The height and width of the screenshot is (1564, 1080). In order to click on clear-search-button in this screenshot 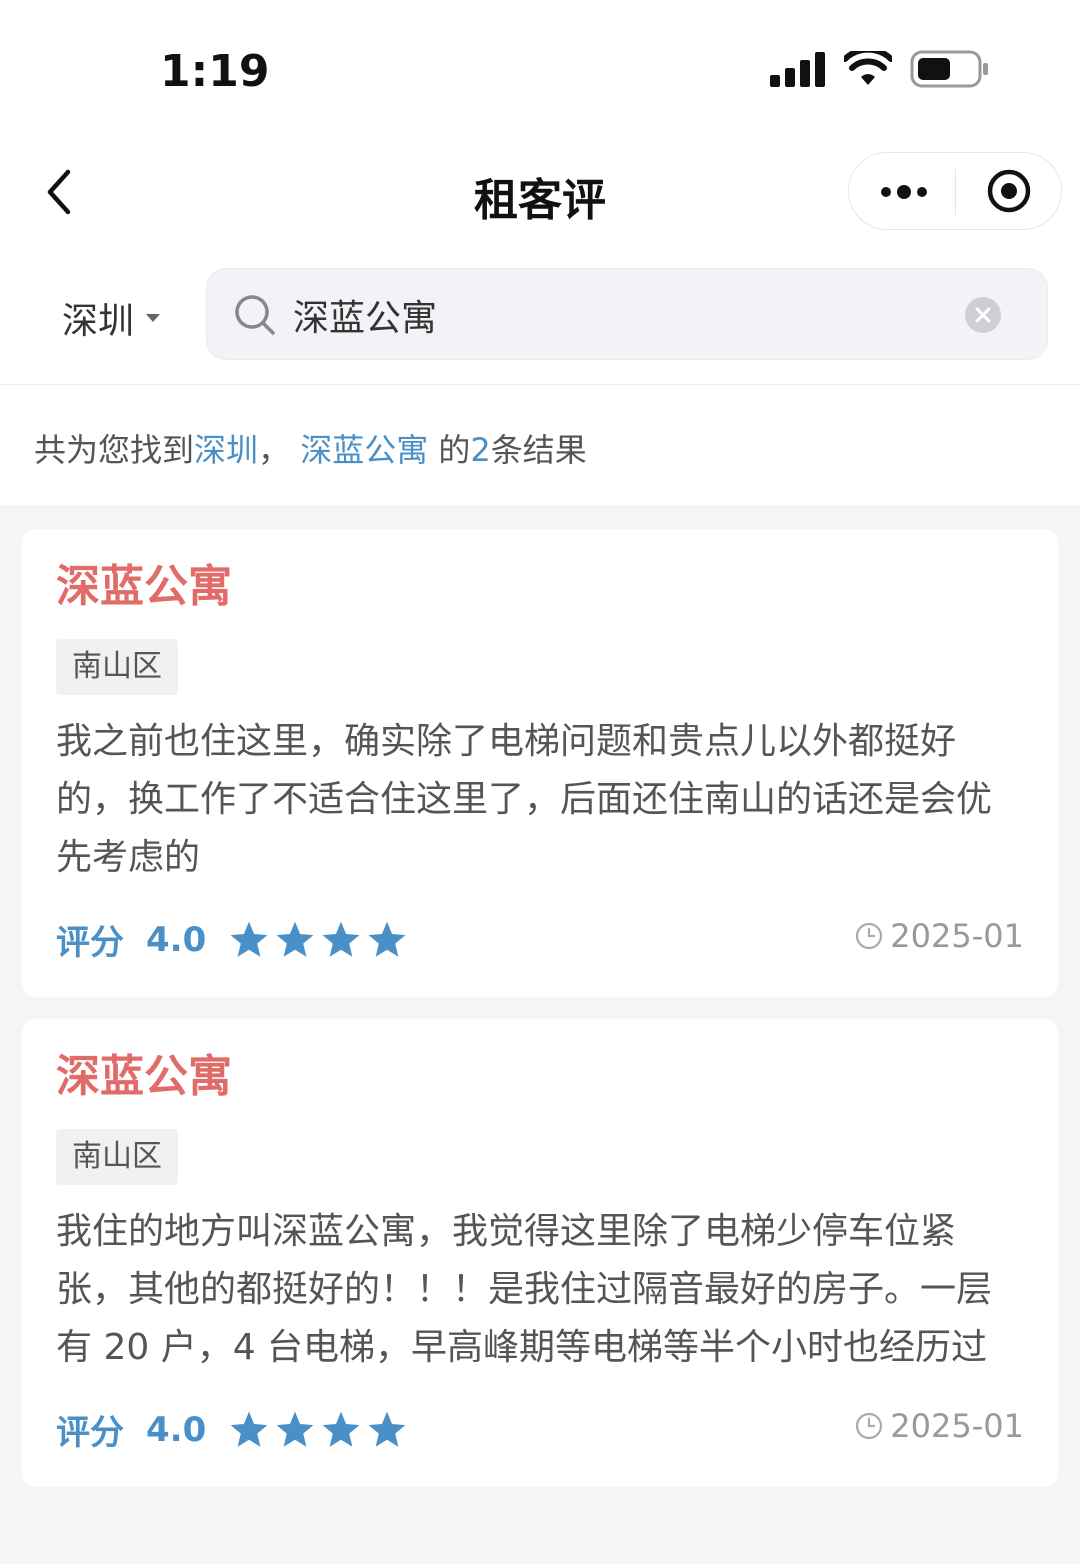, I will do `click(983, 315)`.